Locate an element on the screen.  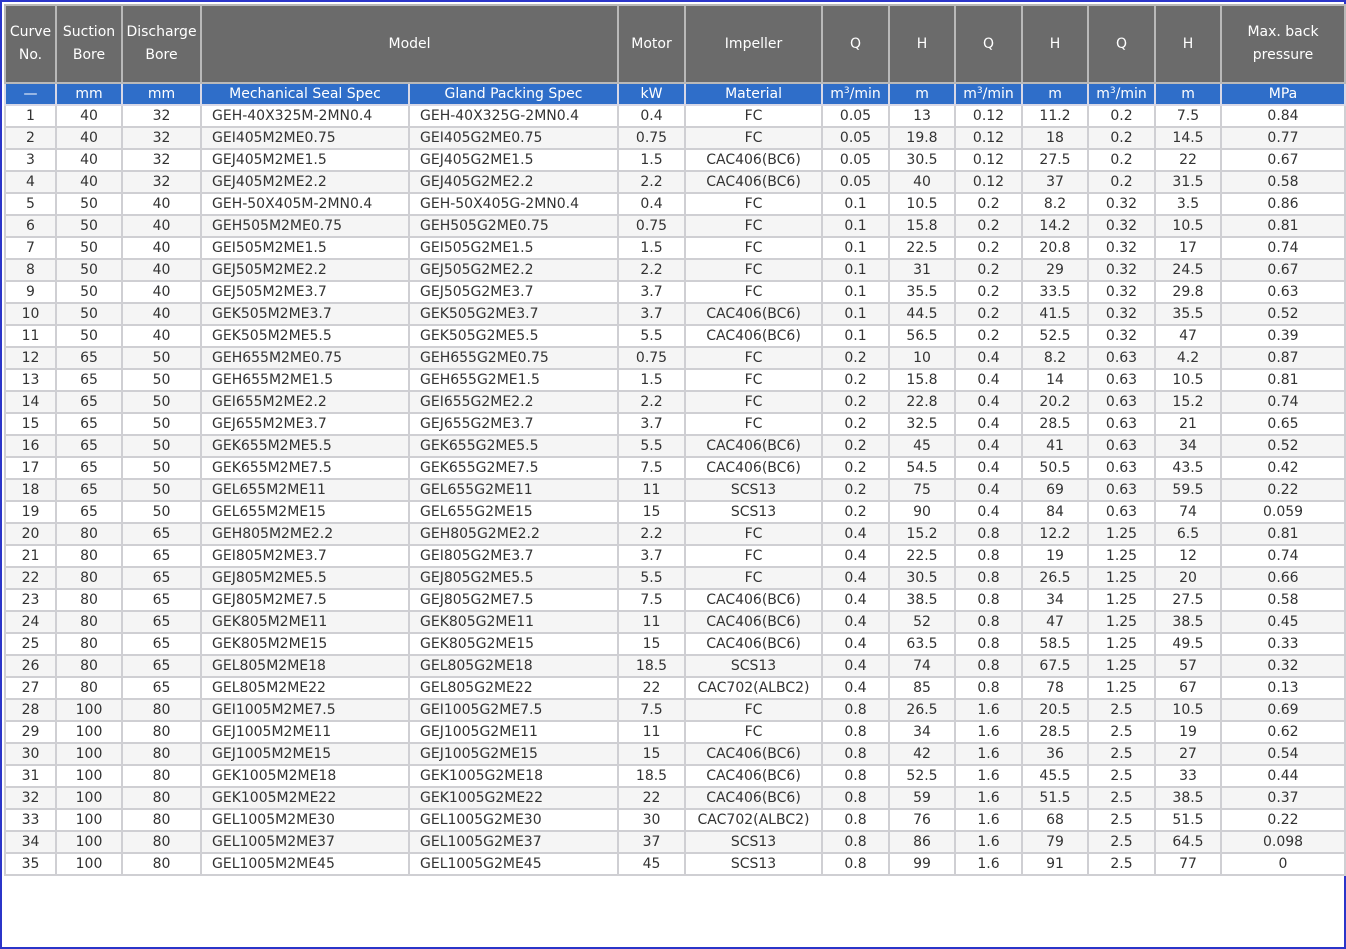
cell-gland-model: GEL805G2ME18 is located at coordinates (513, 666).